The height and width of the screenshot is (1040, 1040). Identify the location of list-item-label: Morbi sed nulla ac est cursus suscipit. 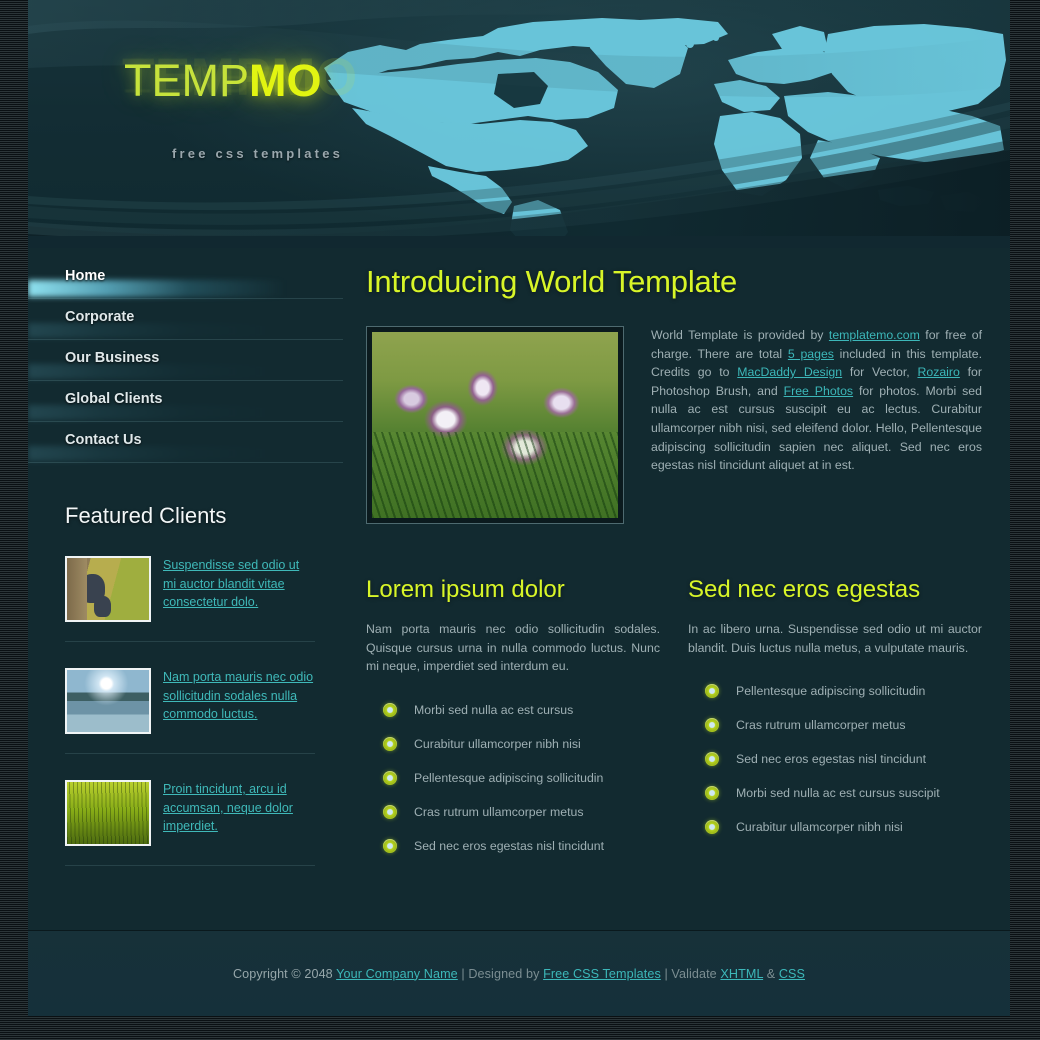
(838, 793).